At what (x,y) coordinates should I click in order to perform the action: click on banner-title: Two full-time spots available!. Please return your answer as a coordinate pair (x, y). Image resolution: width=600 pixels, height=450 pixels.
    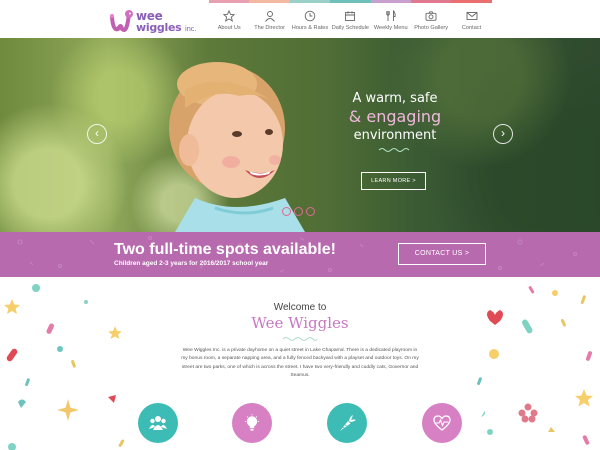
    Looking at the image, I should click on (225, 249).